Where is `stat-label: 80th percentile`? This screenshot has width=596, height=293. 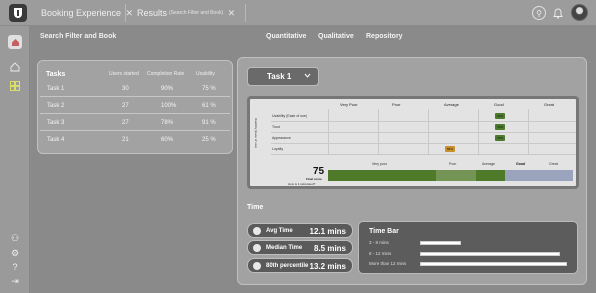 stat-label: 80th percentile is located at coordinates (287, 266).